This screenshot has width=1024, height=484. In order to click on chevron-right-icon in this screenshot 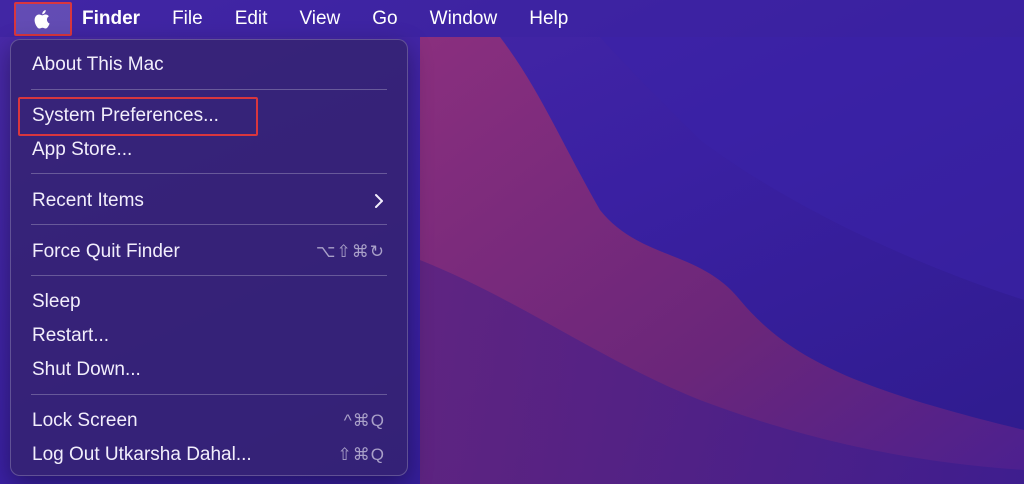, I will do `click(379, 201)`.